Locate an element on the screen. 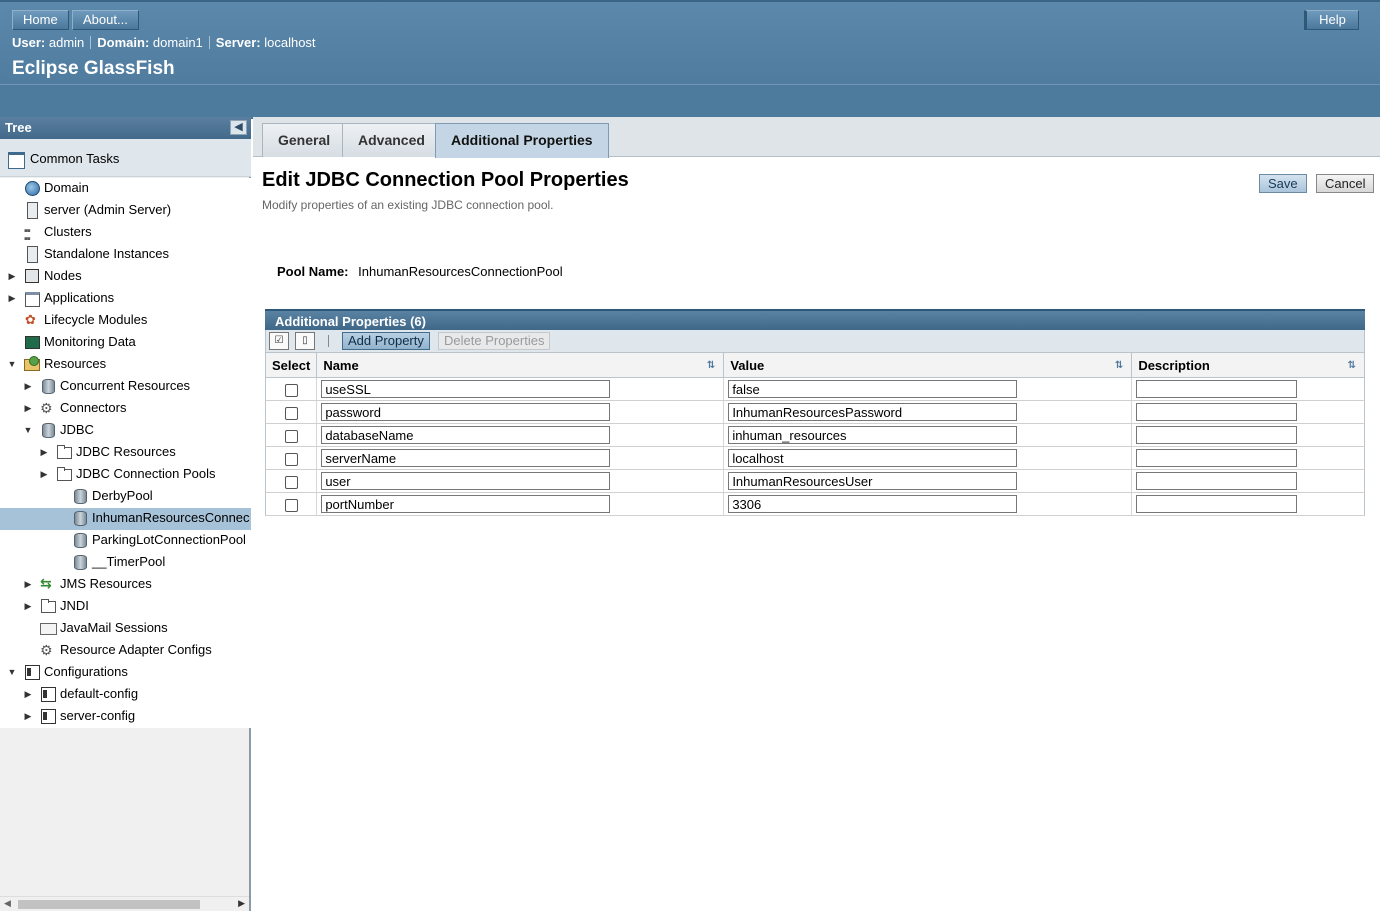 This screenshot has width=1380, height=911. common-tasks-label: Common Tasks is located at coordinates (75, 158).